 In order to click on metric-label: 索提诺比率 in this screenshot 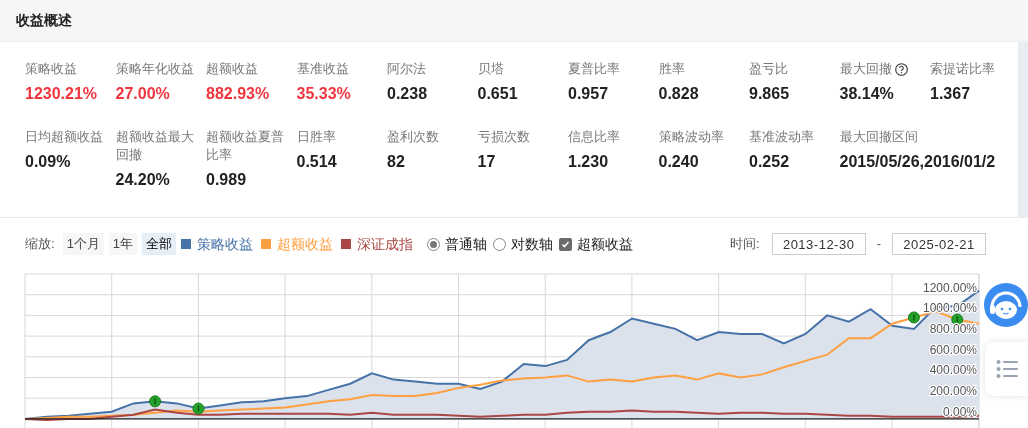, I will do `click(962, 69)`.